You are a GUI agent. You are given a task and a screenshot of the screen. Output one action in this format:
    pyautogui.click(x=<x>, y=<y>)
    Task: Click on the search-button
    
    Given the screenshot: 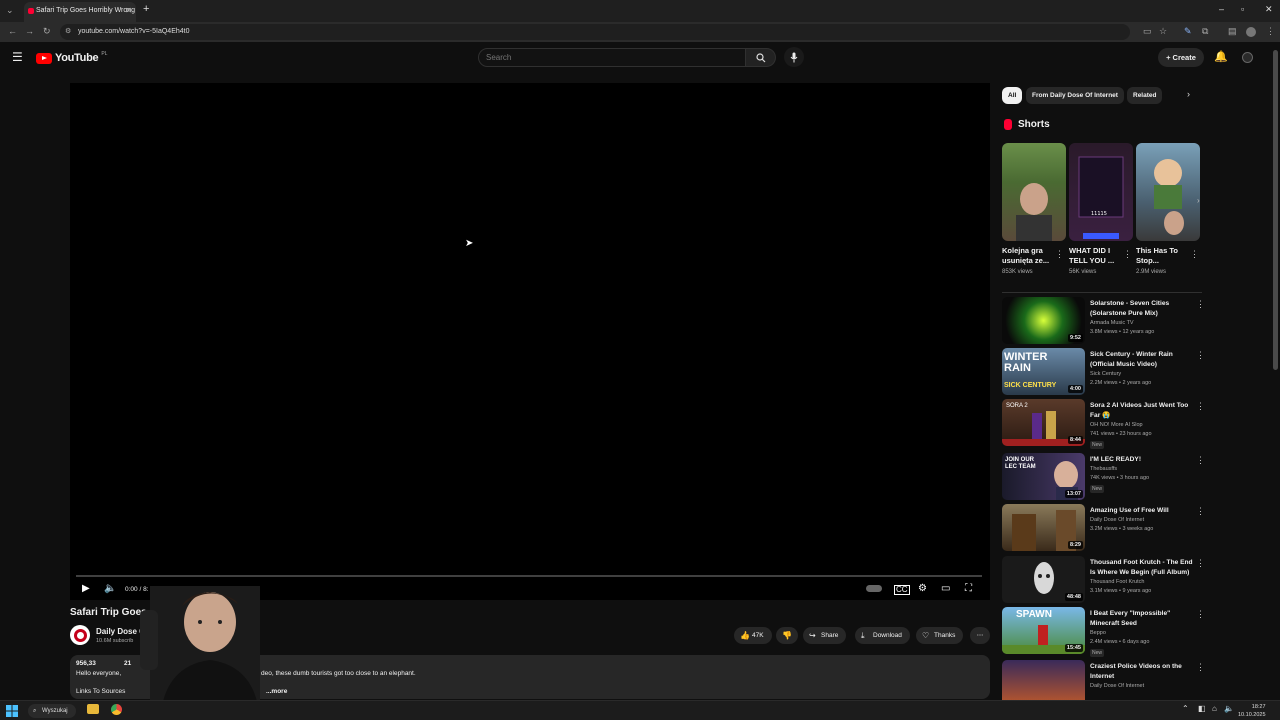 What is the action you would take?
    pyautogui.click(x=761, y=57)
    